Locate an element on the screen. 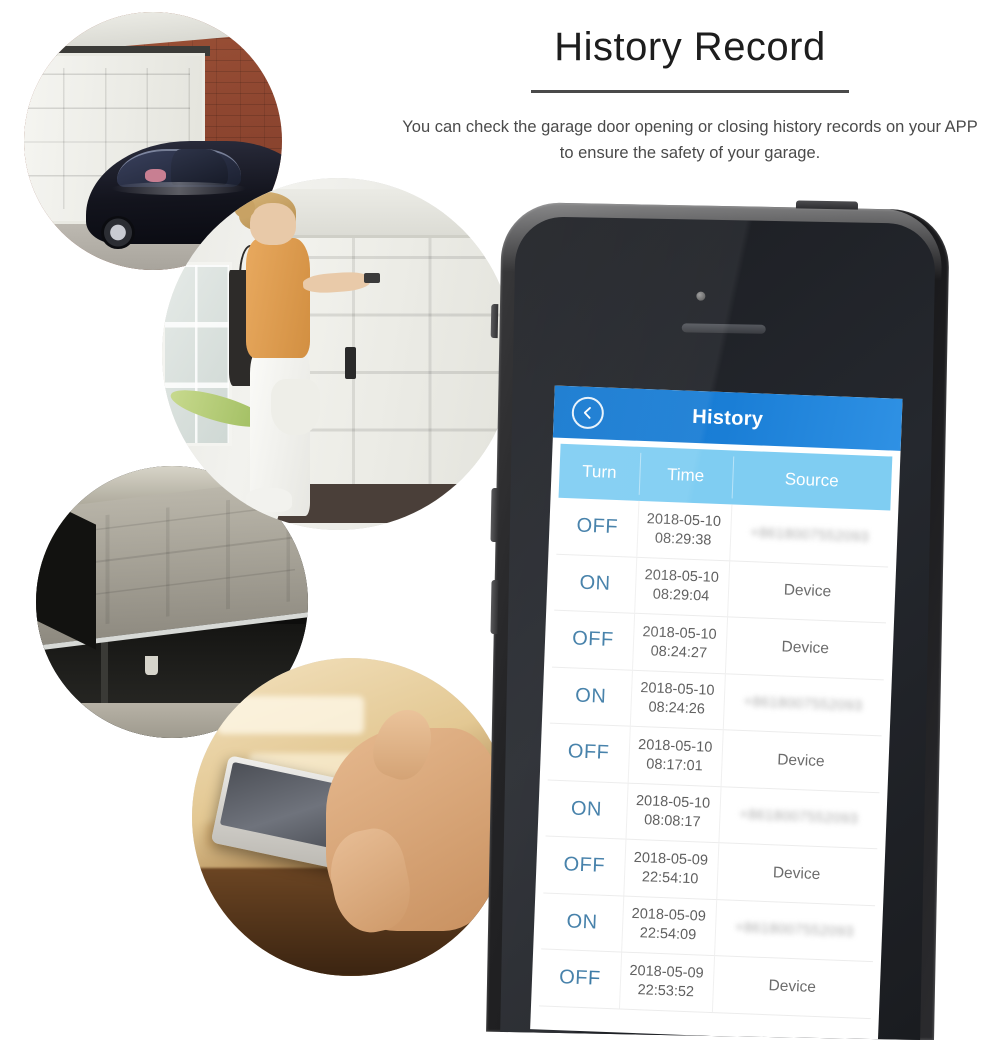 The height and width of the screenshot is (1040, 1000). back-button is located at coordinates (588, 413).